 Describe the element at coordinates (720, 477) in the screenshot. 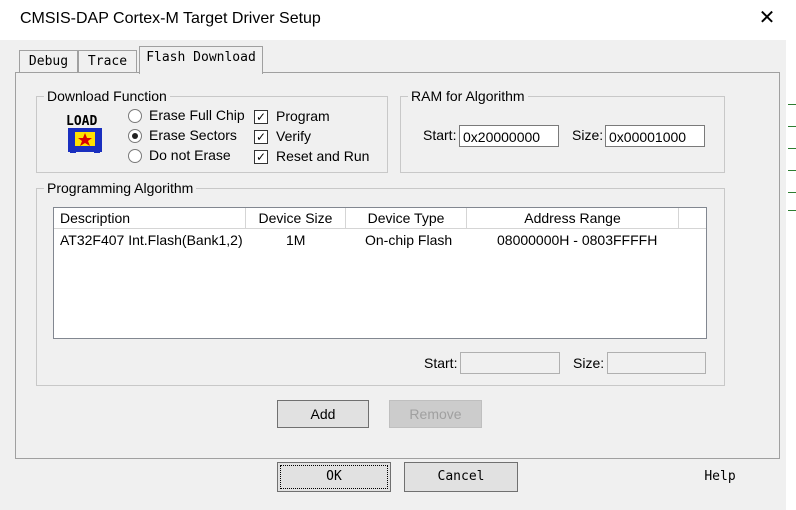

I see `help-button: Help` at that location.